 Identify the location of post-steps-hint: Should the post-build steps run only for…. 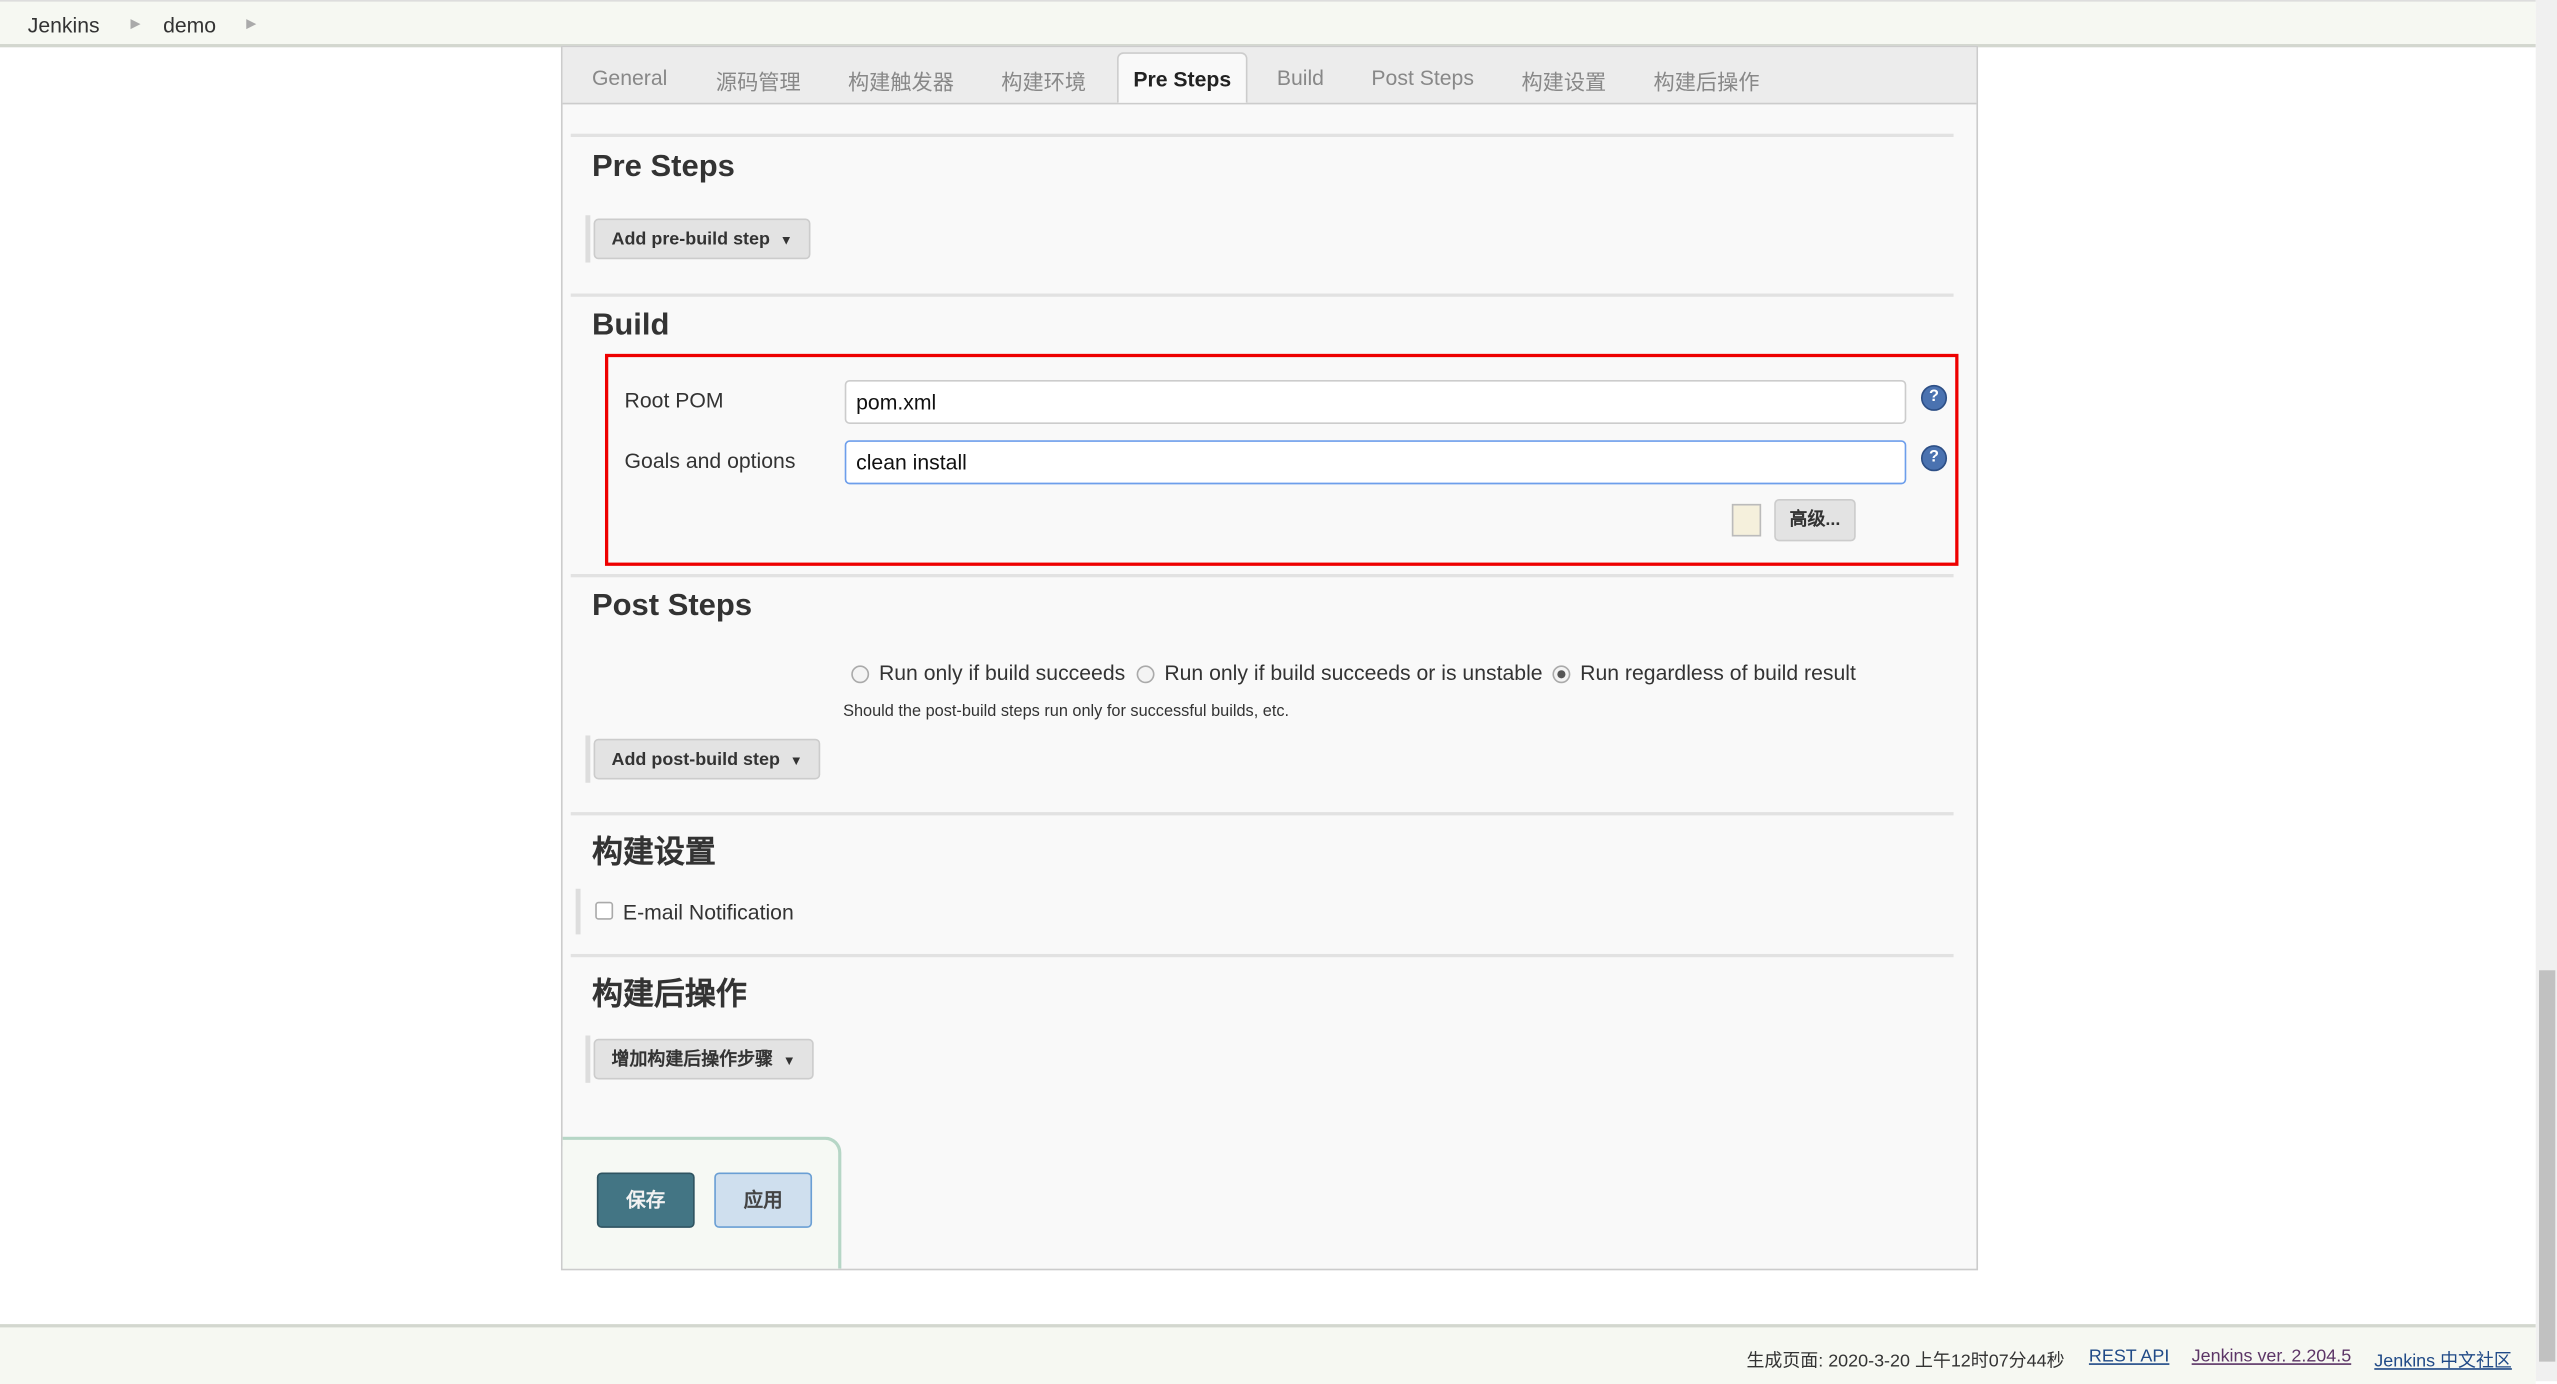
(1066, 711).